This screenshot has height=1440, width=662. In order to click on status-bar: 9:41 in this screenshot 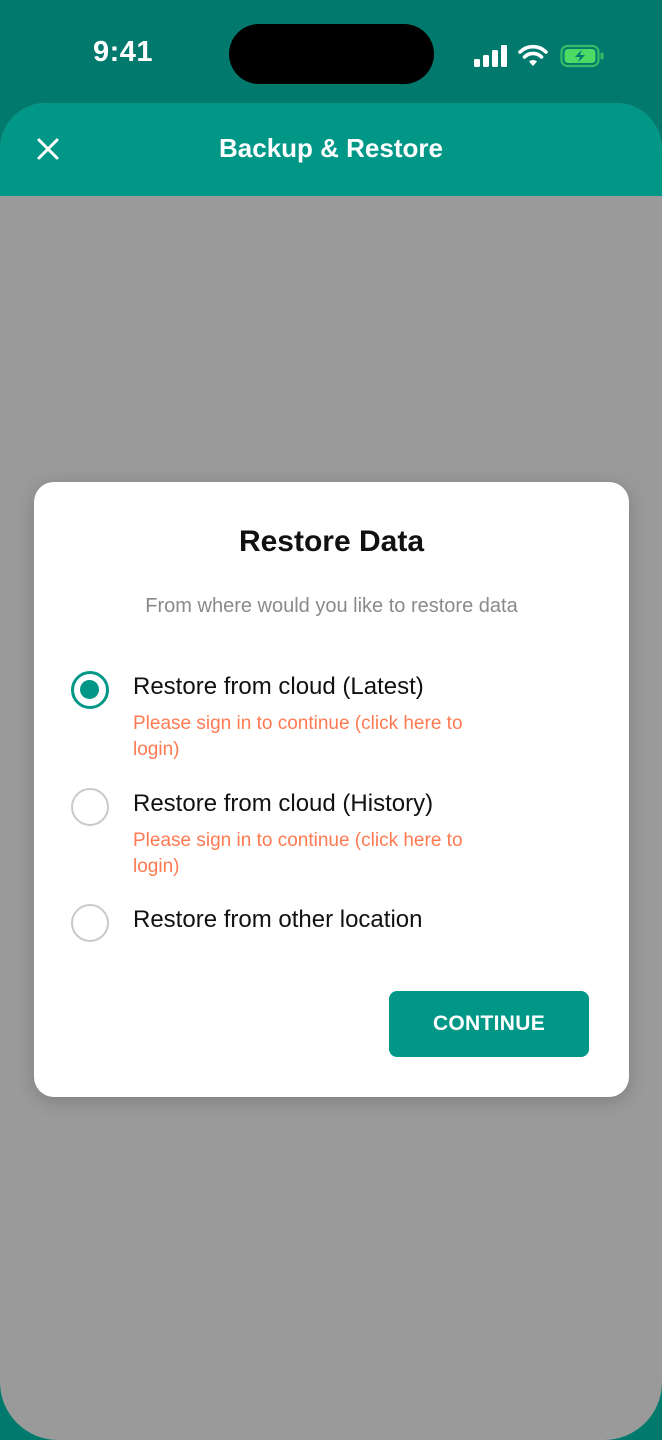, I will do `click(331, 52)`.